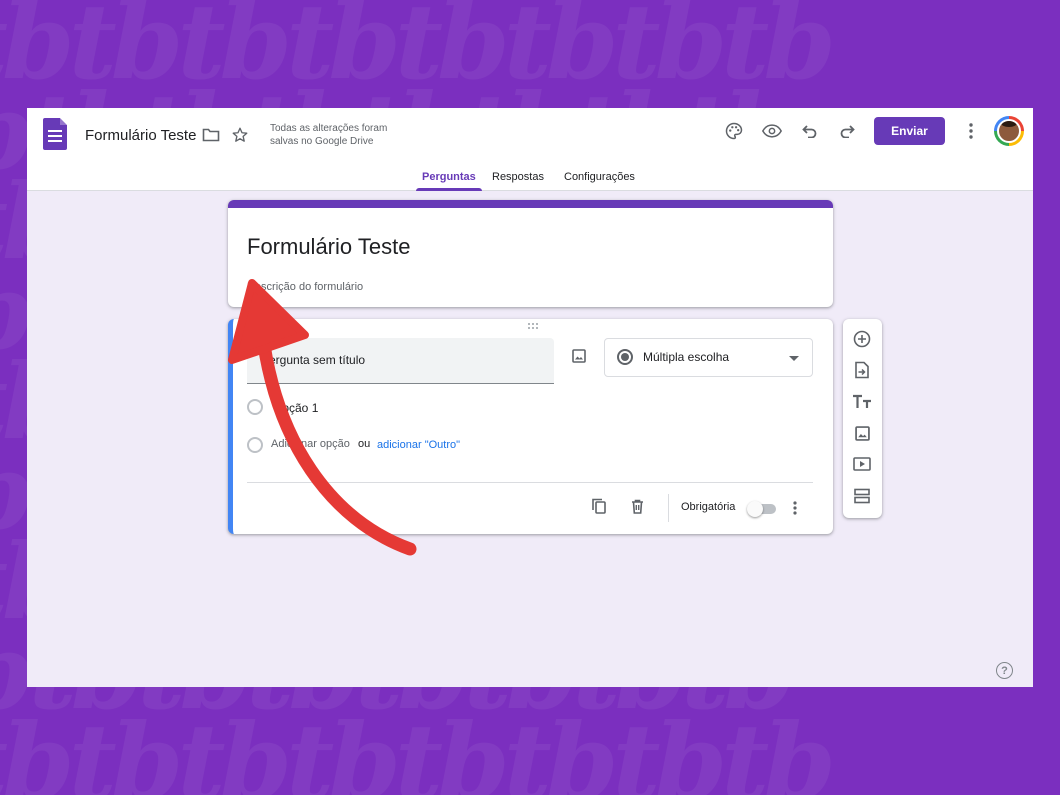  I want to click on star-icon, so click(240, 135).